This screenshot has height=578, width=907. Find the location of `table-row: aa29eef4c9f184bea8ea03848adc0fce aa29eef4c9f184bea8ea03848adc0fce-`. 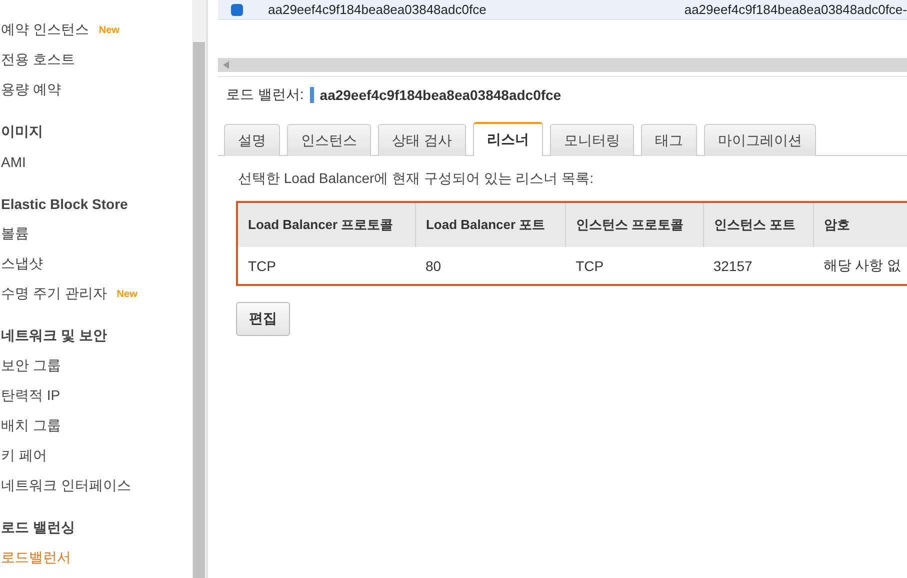

table-row: aa29eef4c9f184bea8ea03848adc0fce aa29eef4c9f184bea8ea03848adc0fce- is located at coordinates (562, 10).